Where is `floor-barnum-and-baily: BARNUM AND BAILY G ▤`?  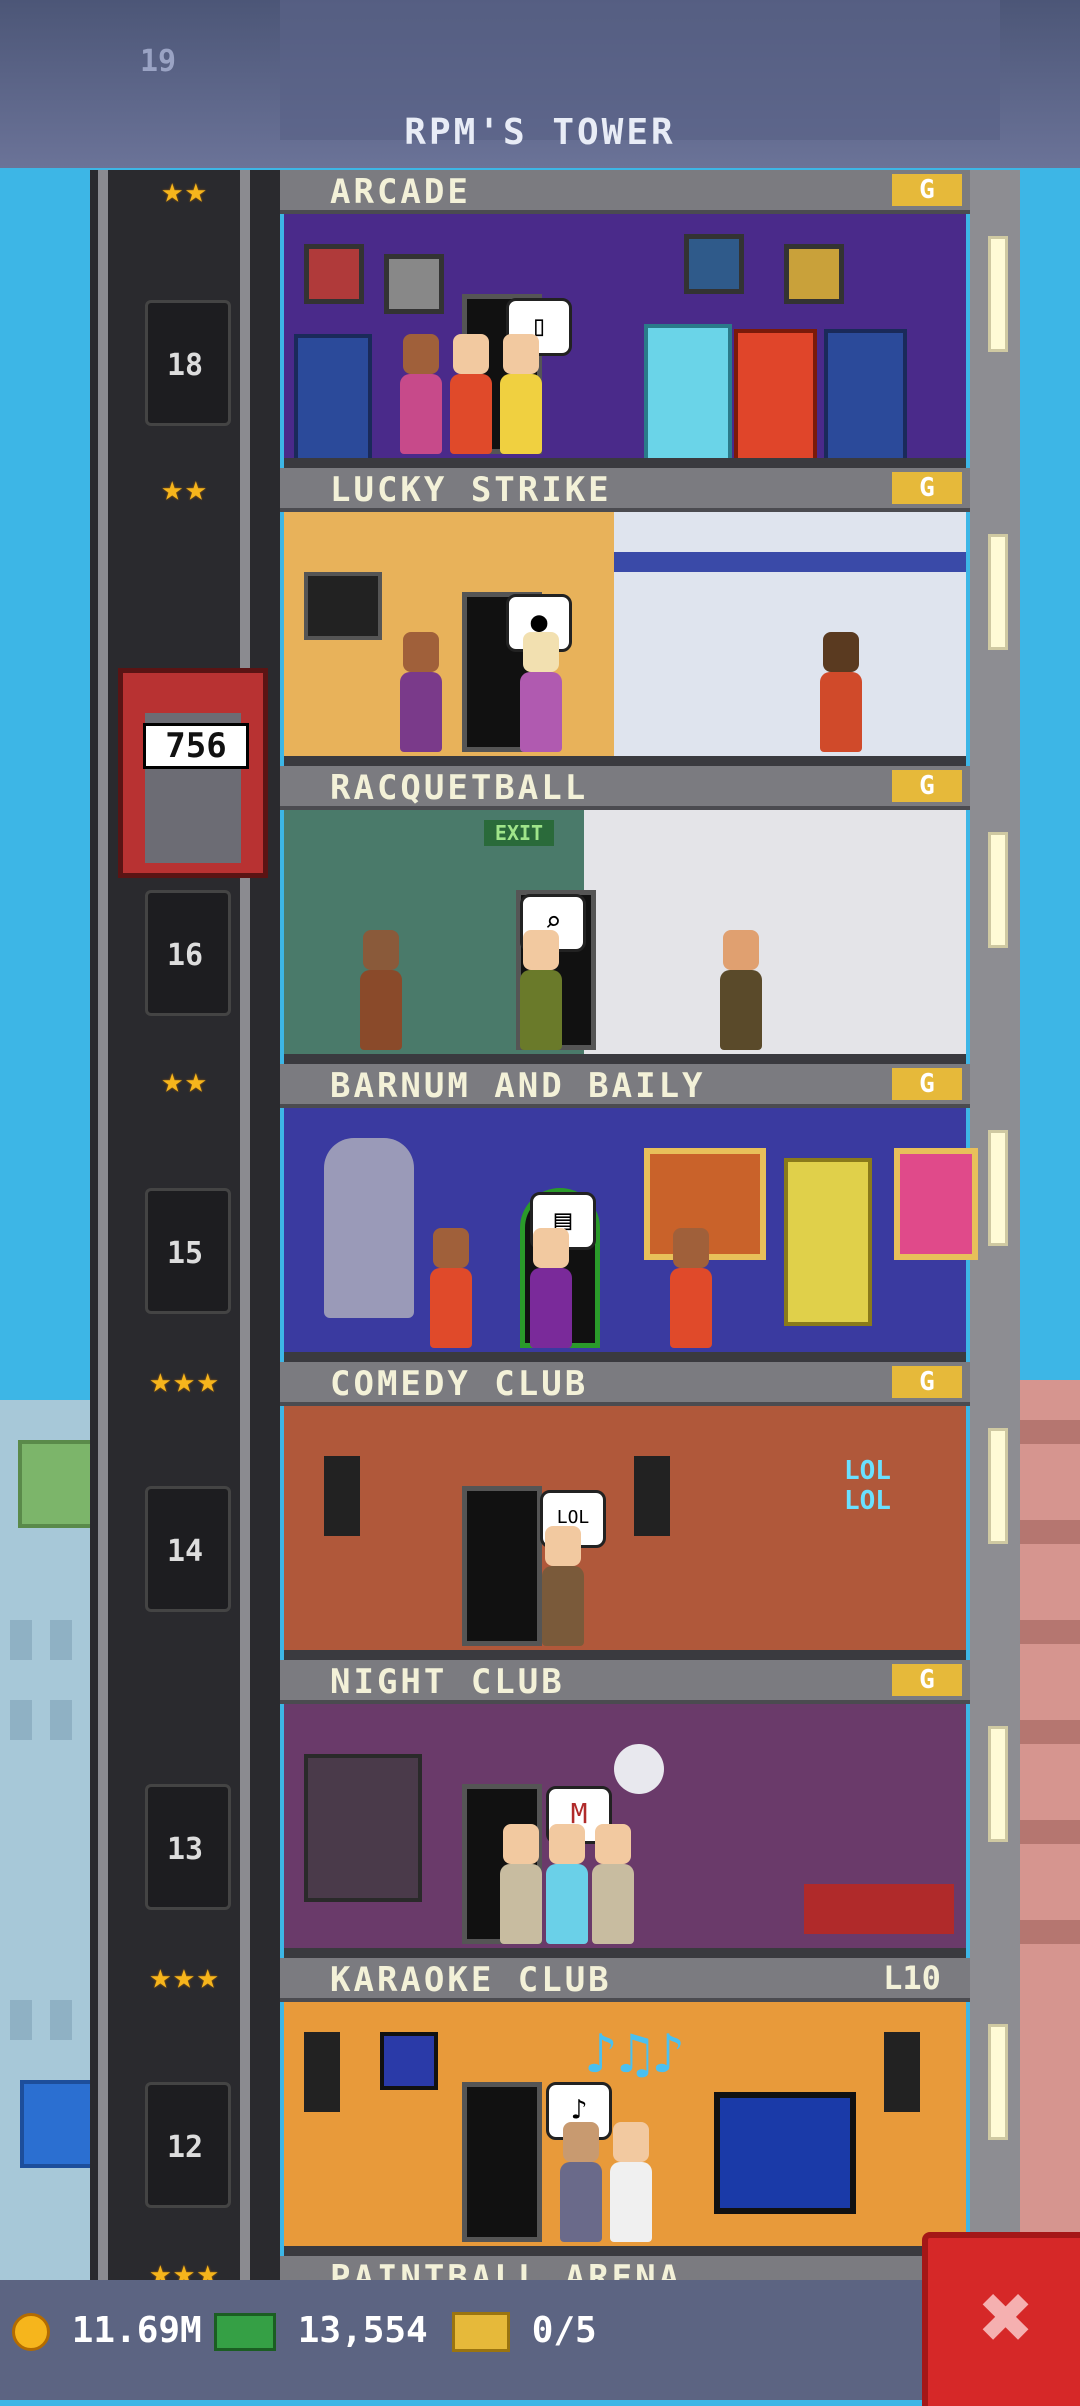 floor-barnum-and-baily: BARNUM AND BAILY G ▤ is located at coordinates (629, 1213).